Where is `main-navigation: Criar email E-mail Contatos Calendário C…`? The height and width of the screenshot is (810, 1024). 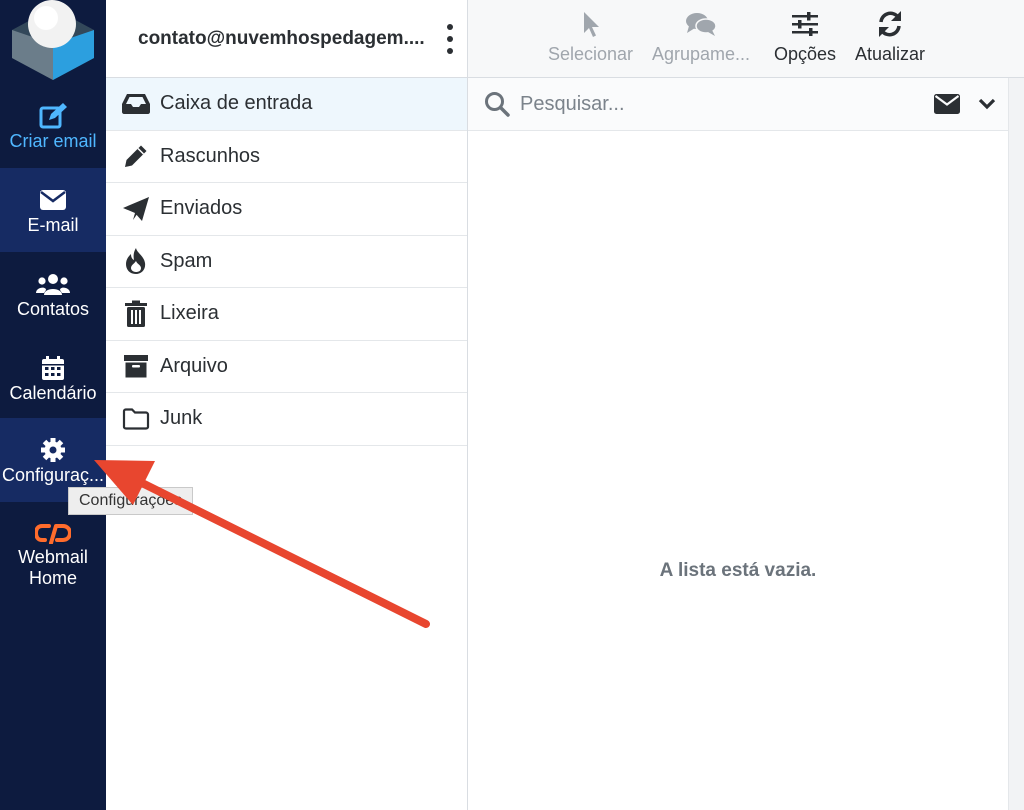
main-navigation: Criar email E-mail Contatos Calendário C… is located at coordinates (53, 405).